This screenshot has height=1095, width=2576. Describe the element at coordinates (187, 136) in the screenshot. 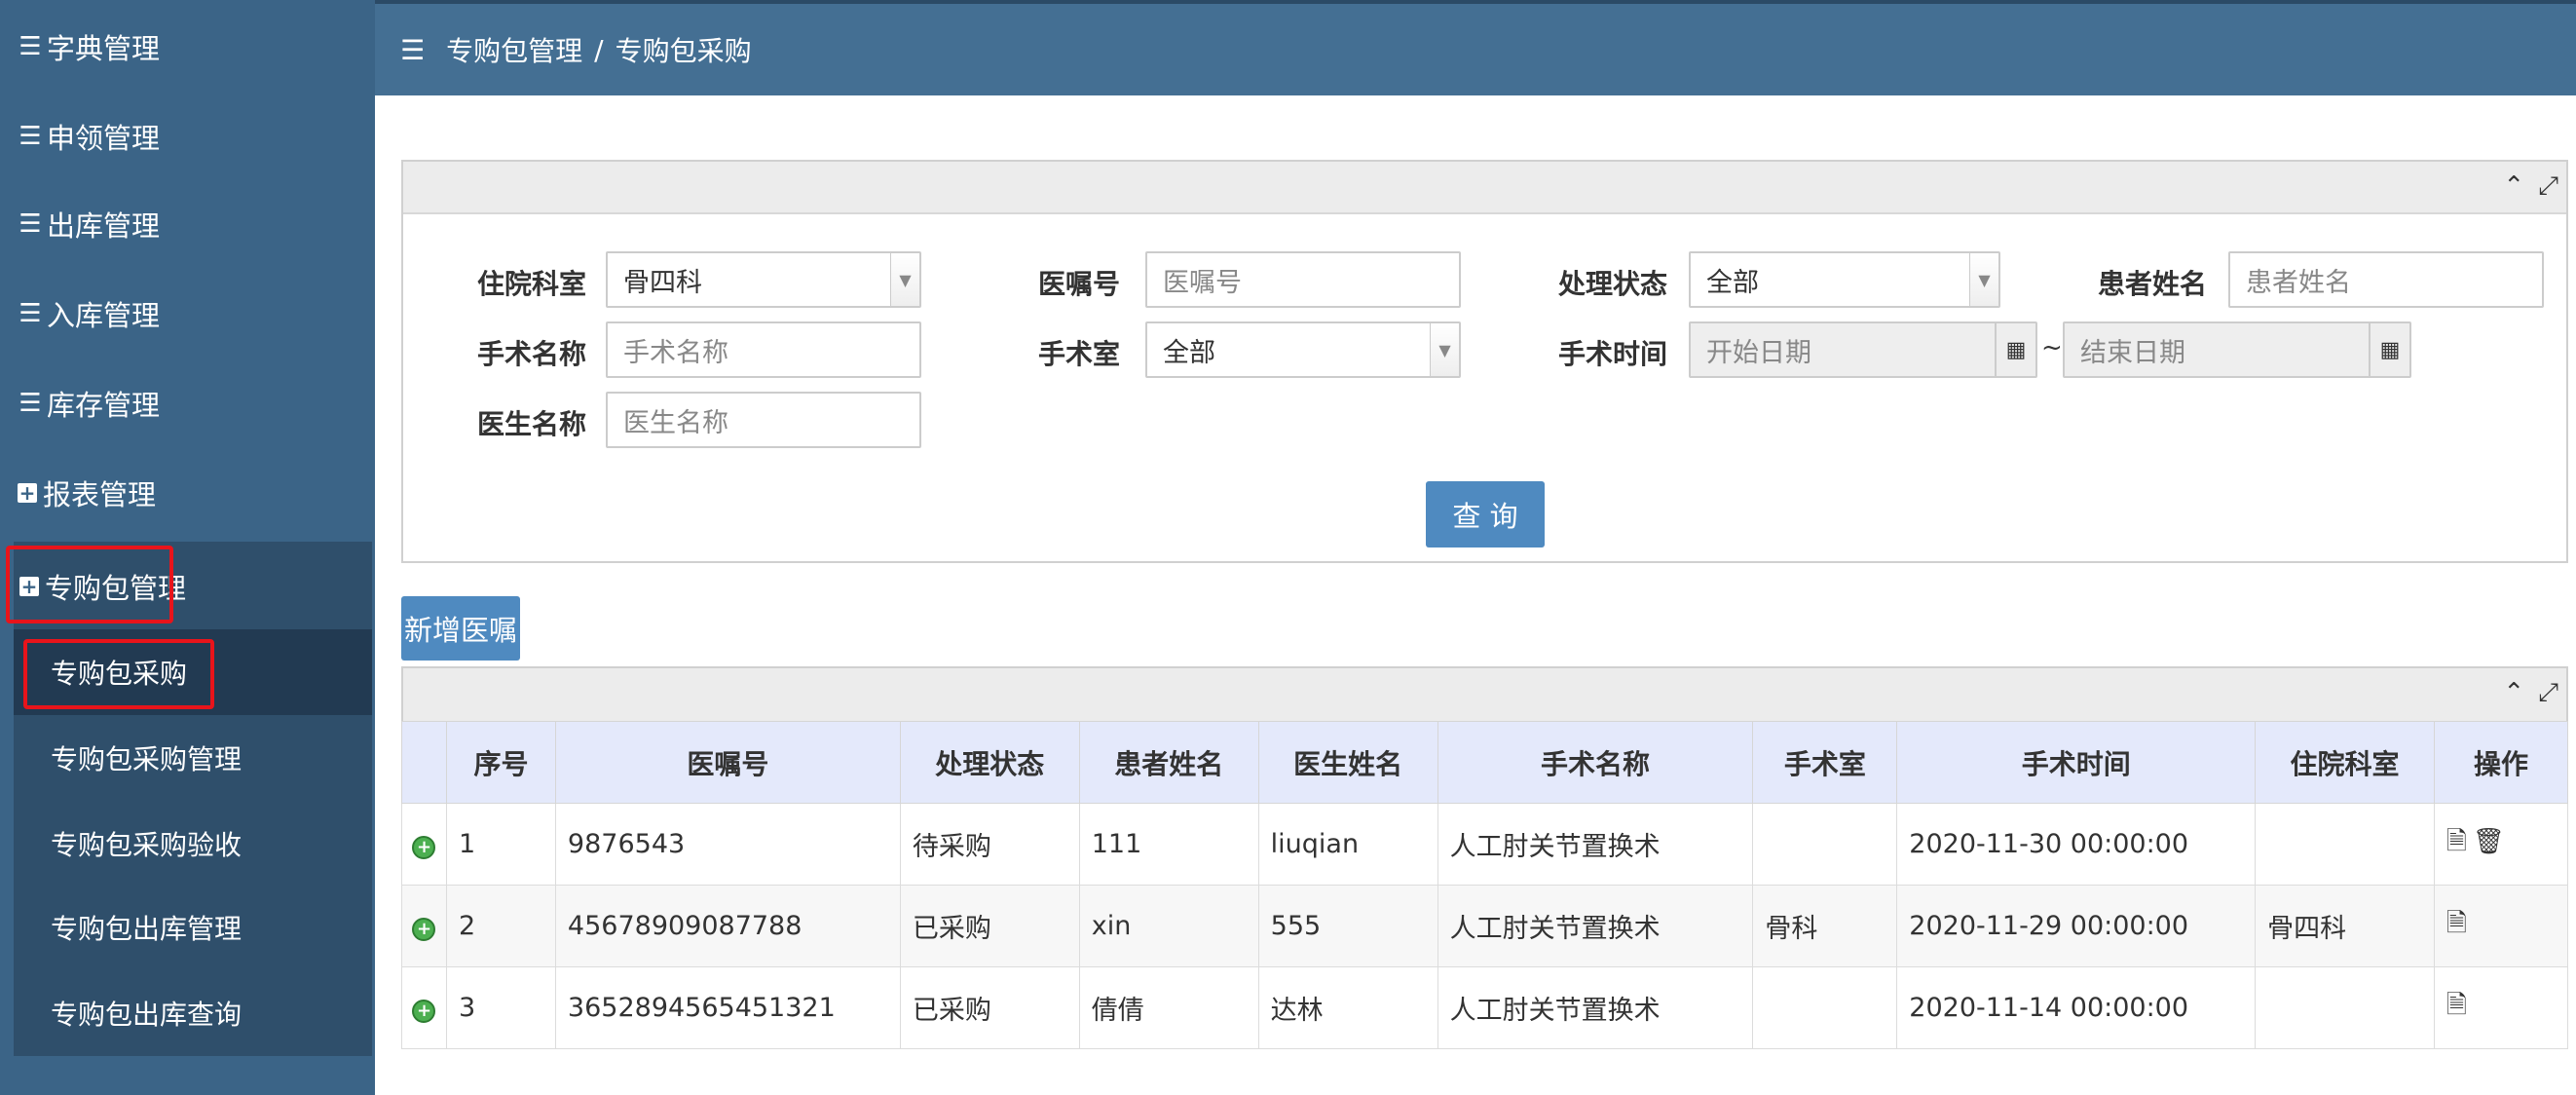

I see `sidebar-item-requisition: ☰ 申领管理` at that location.